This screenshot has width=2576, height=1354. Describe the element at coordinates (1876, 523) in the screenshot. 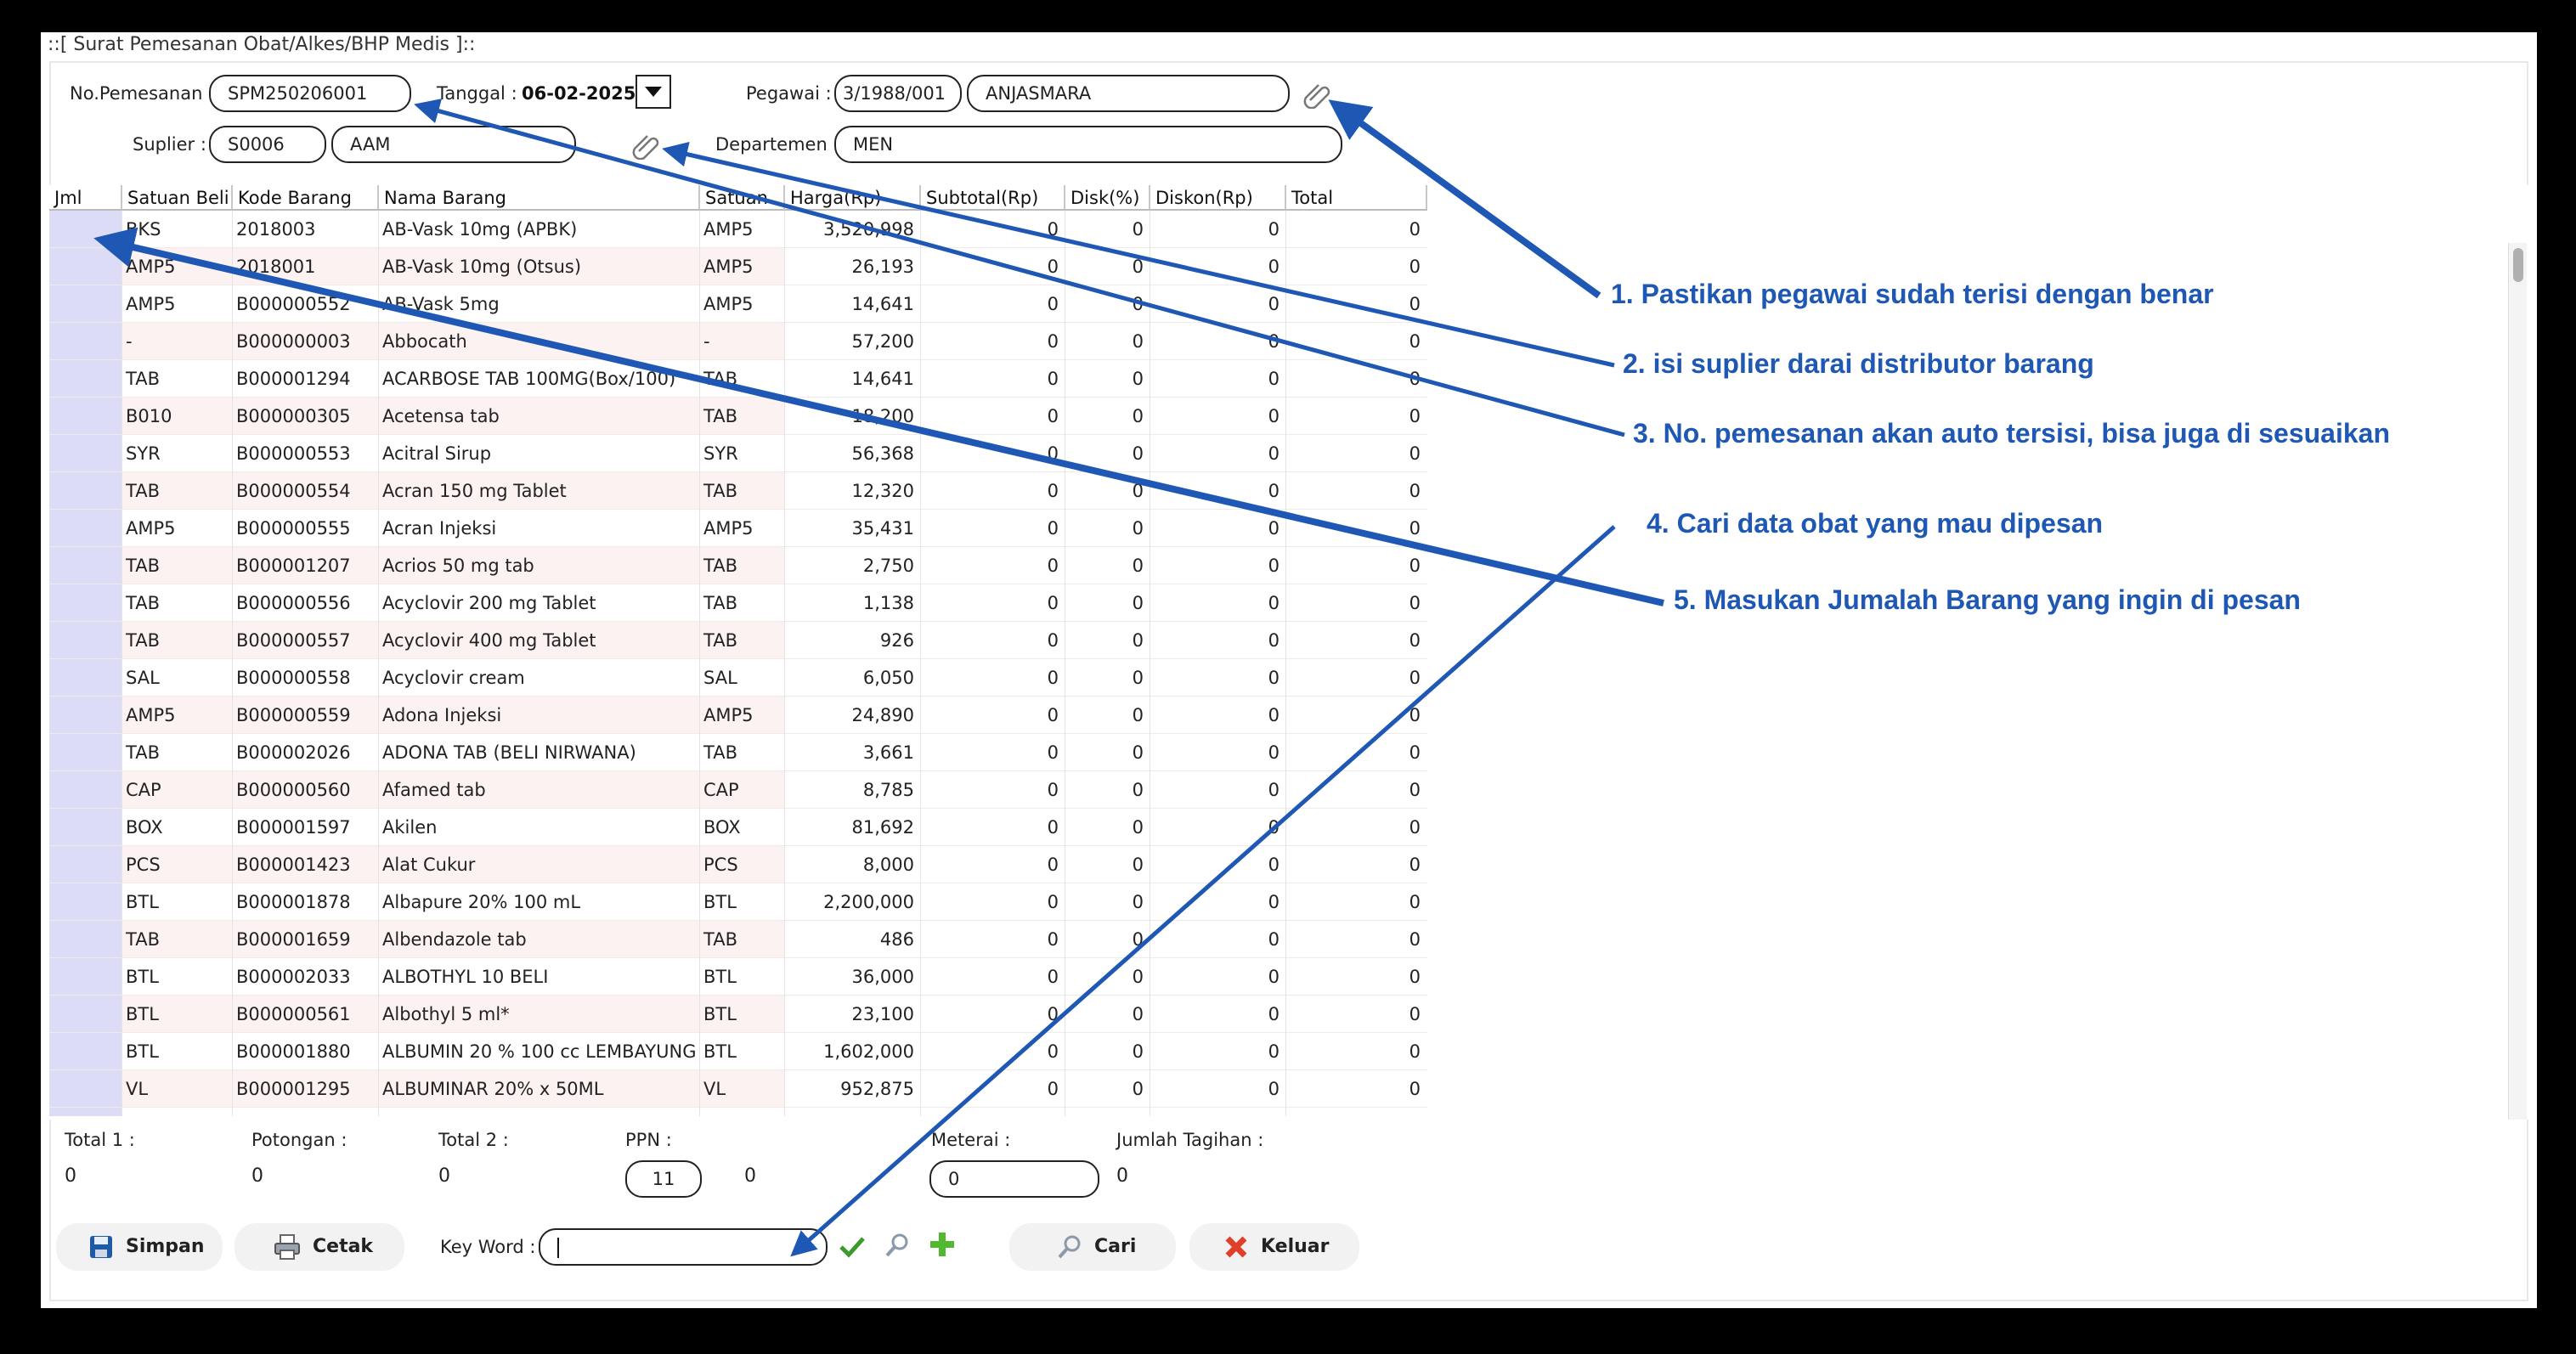

I see `annotation-4: 4. Cari data obat yang mau dipesan` at that location.